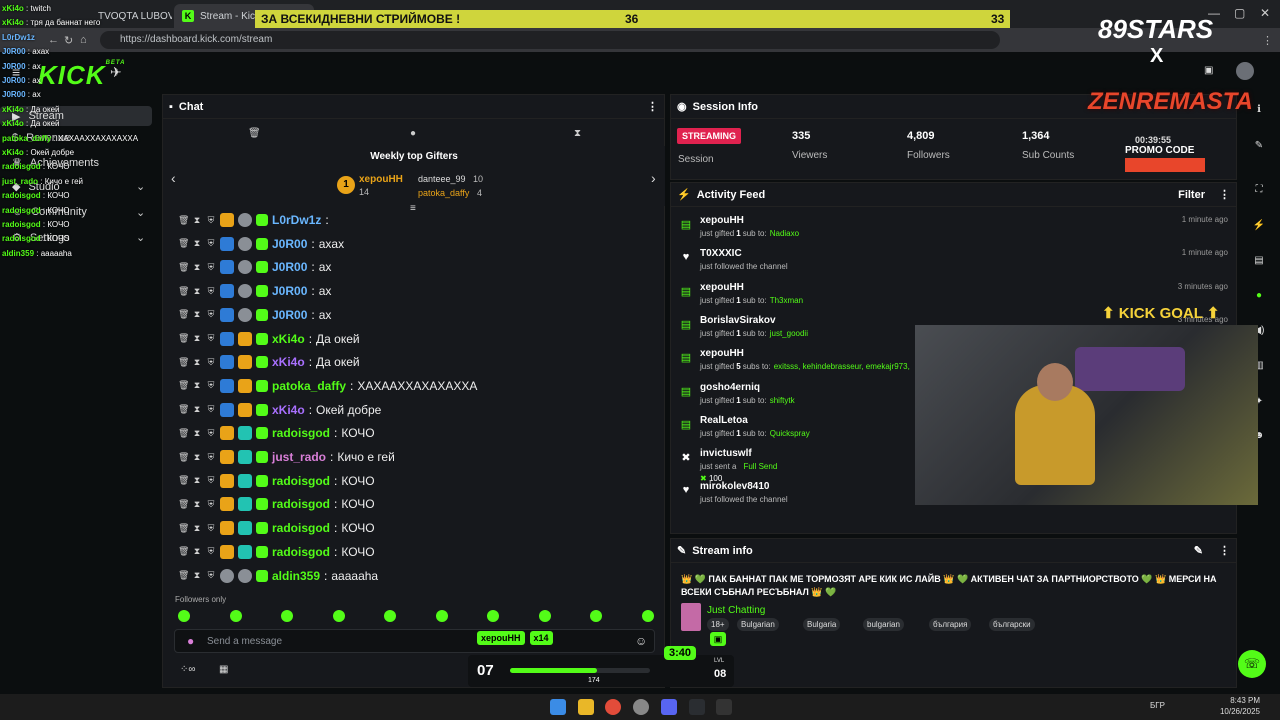  What do you see at coordinates (950, 624) in the screenshot?
I see `tag-chip: българия` at bounding box center [950, 624].